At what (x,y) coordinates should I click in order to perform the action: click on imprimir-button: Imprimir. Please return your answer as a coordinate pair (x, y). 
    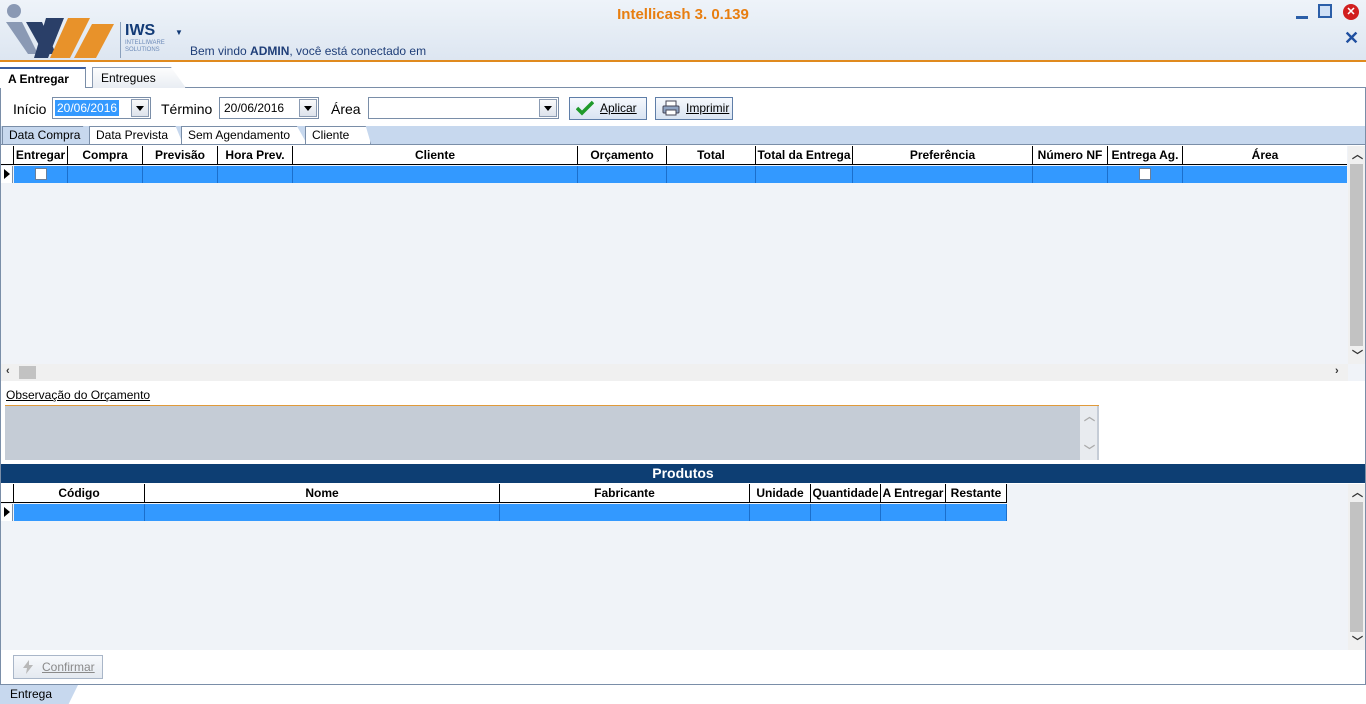
    Looking at the image, I should click on (694, 108).